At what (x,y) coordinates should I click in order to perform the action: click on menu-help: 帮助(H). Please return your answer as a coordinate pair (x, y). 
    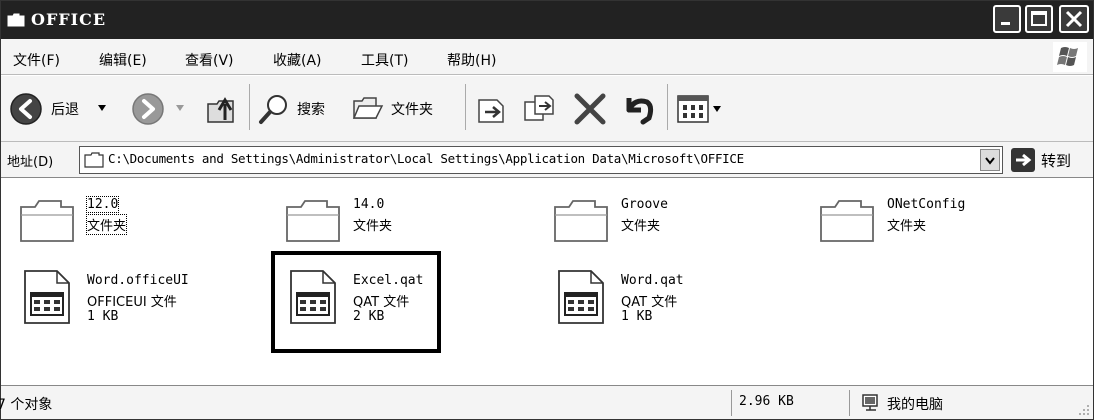
    Looking at the image, I should click on (471, 60).